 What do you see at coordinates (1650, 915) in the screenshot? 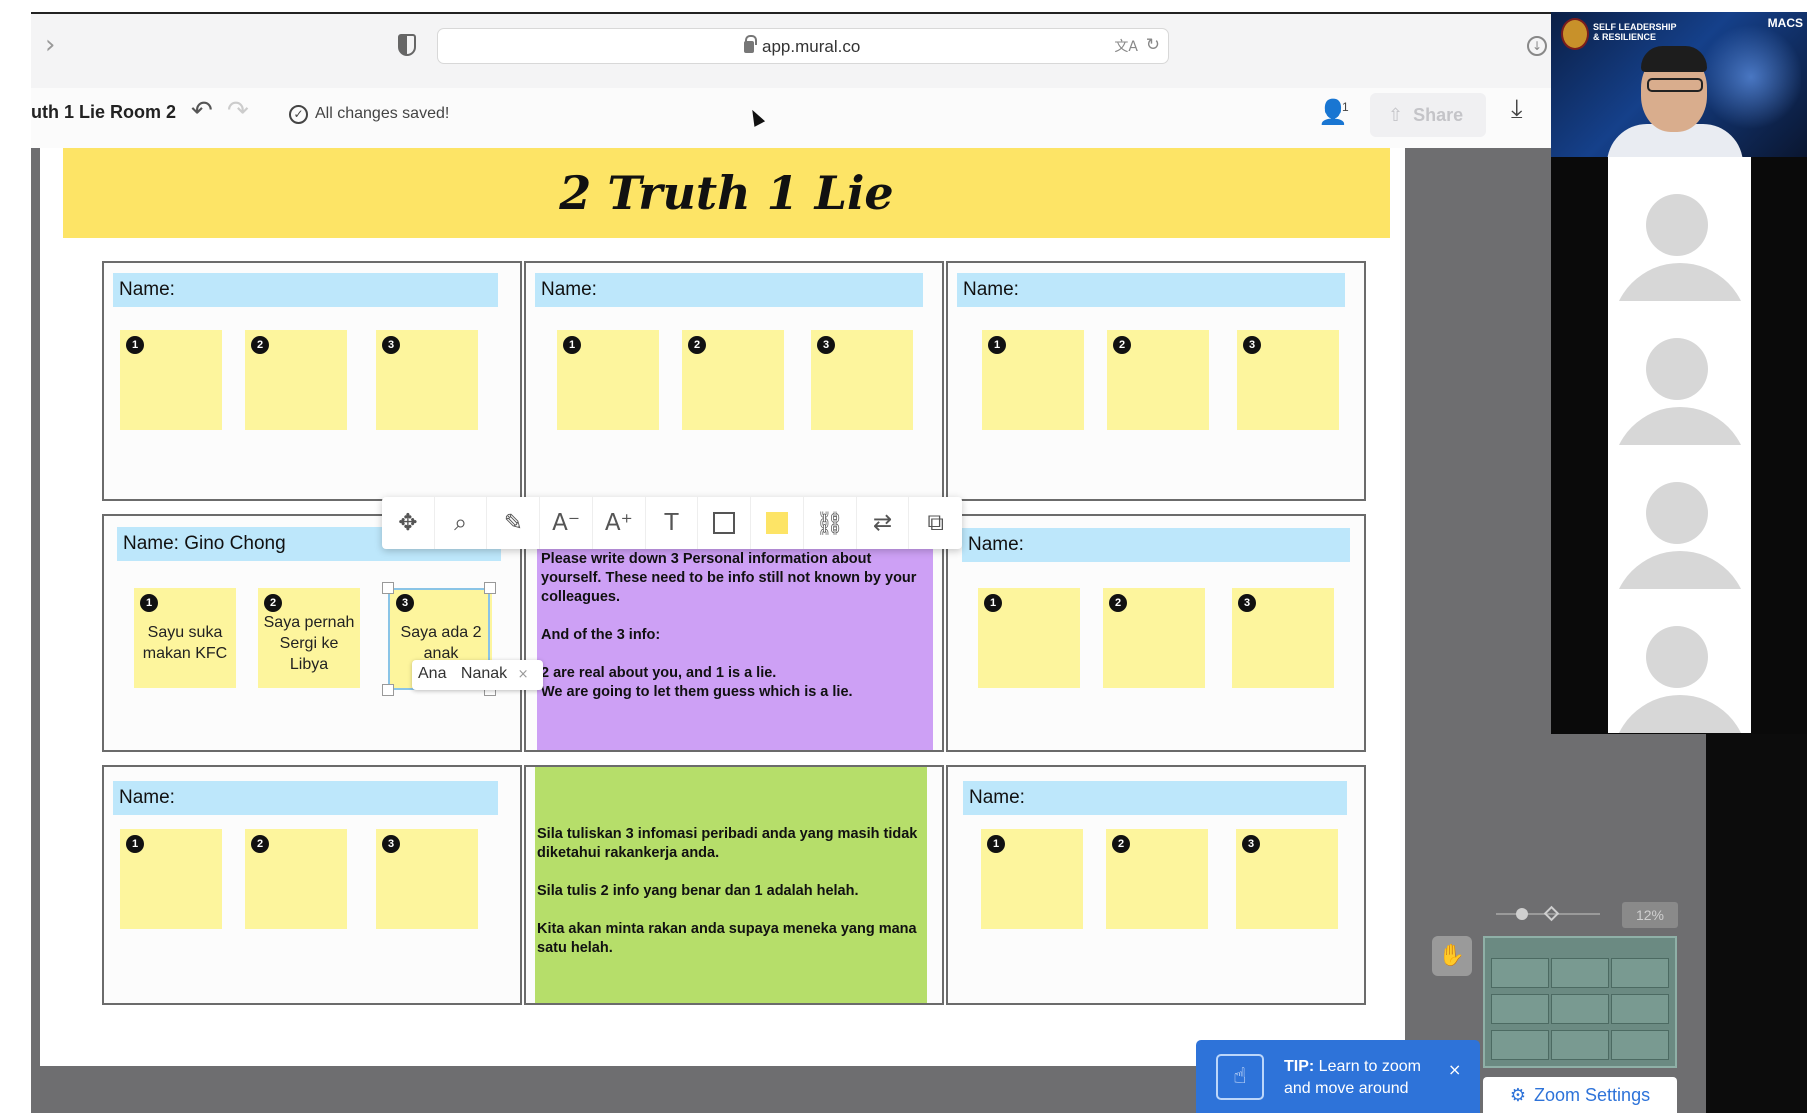
I see `zoom-percent: 12%` at bounding box center [1650, 915].